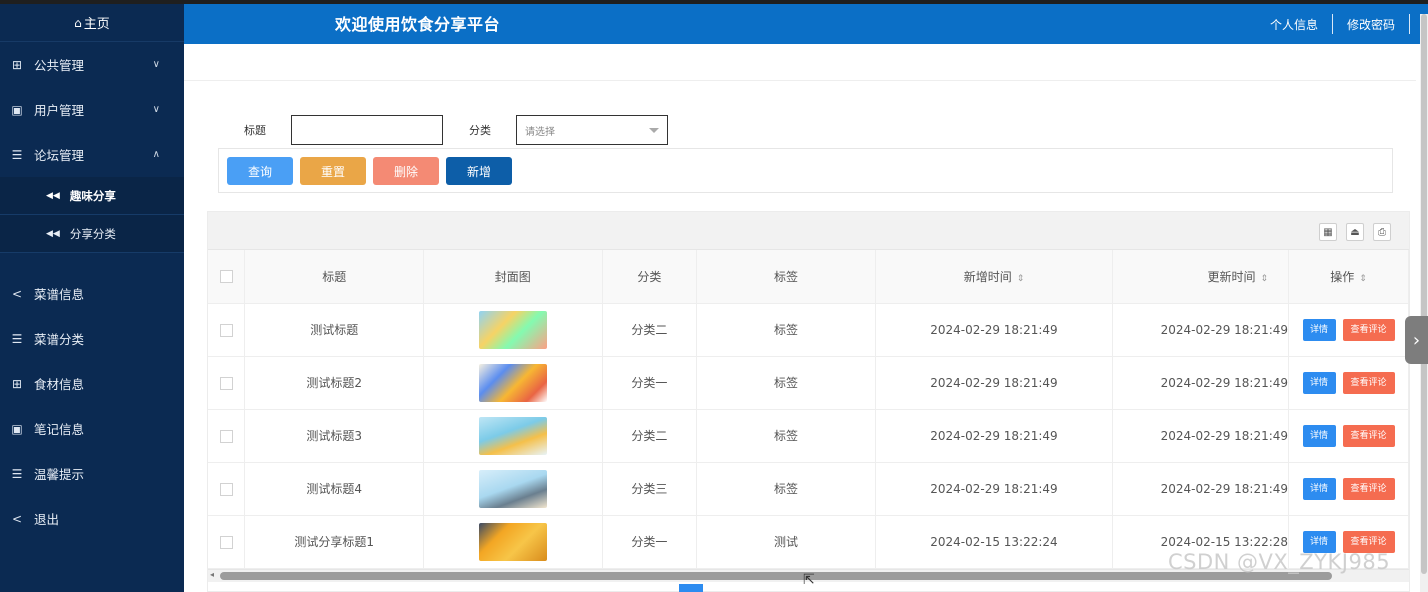 The image size is (1428, 592). Describe the element at coordinates (92, 196) in the screenshot. I see `sidebar-subitem-fun-share: ◀◀ 趣味分享` at that location.